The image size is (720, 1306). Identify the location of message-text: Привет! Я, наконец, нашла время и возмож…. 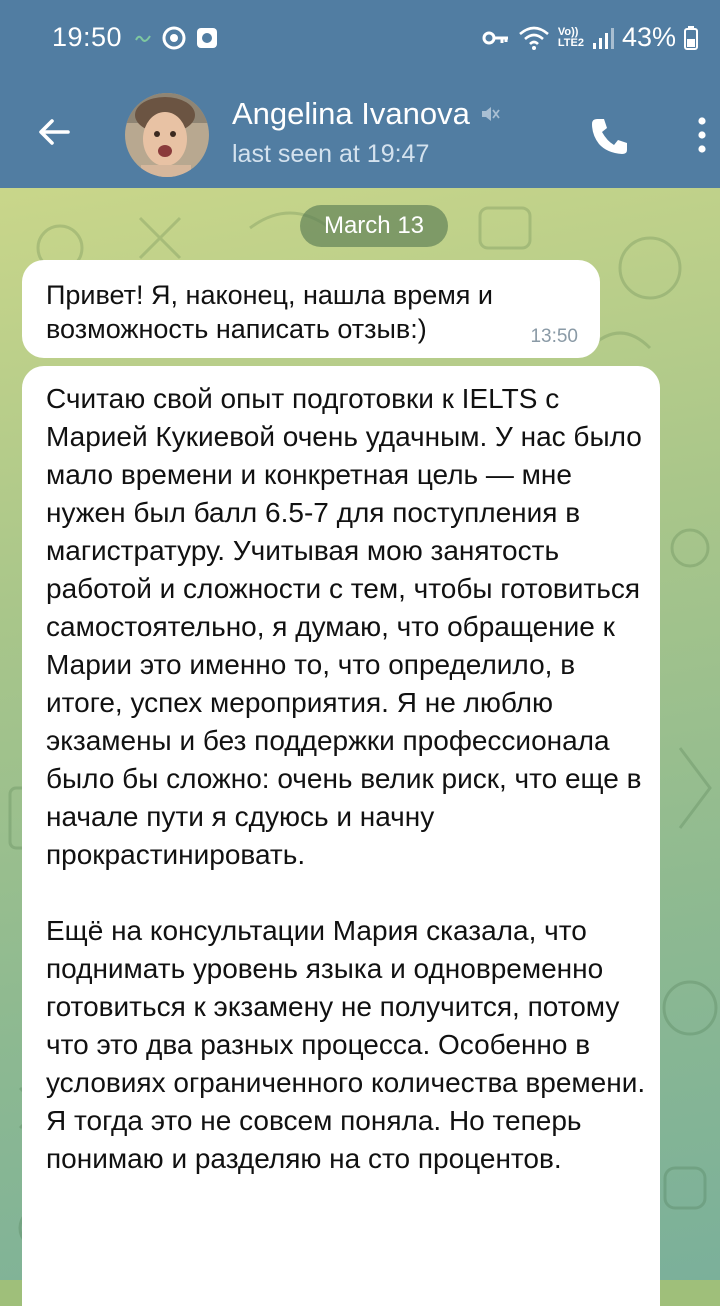
(269, 312).